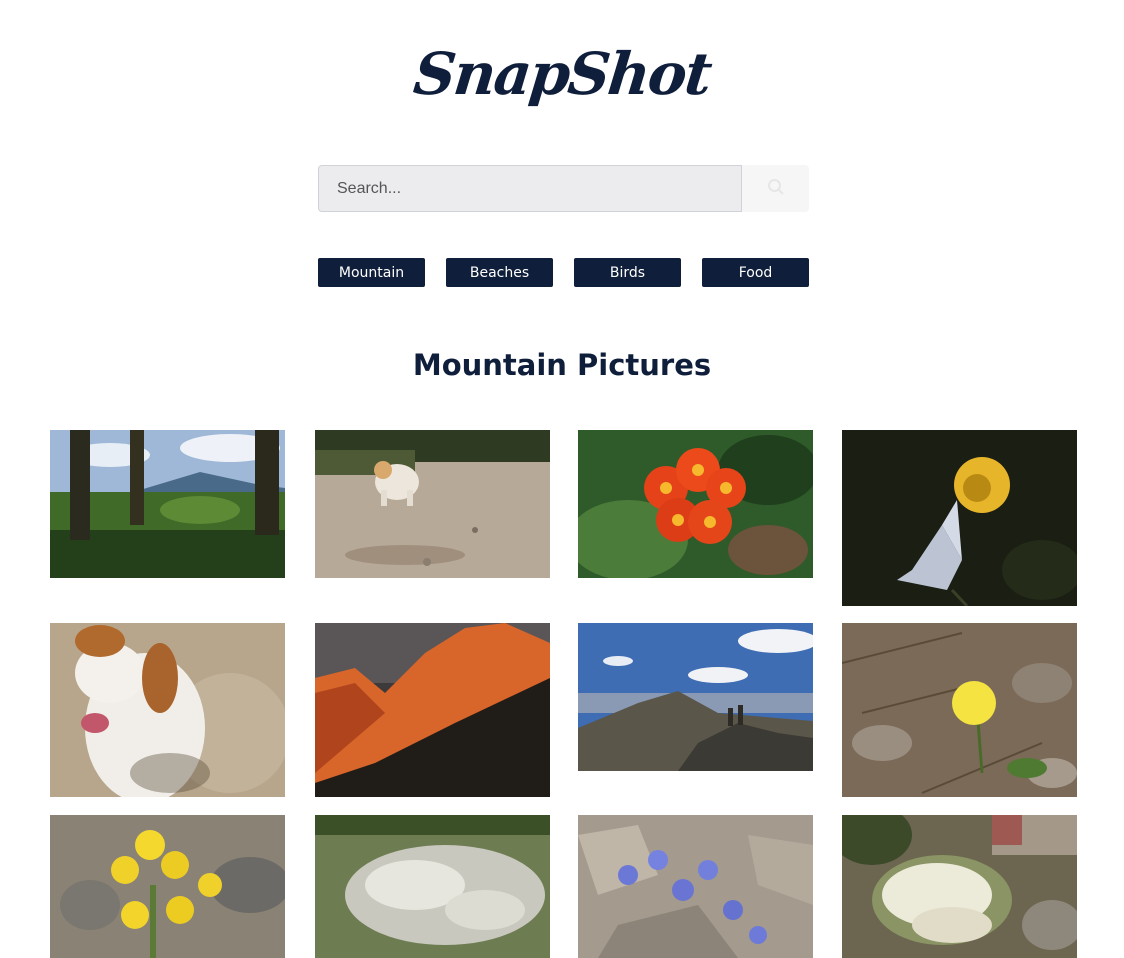 The width and height of the screenshot is (1124, 958). I want to click on category-food-button: Food, so click(755, 272).